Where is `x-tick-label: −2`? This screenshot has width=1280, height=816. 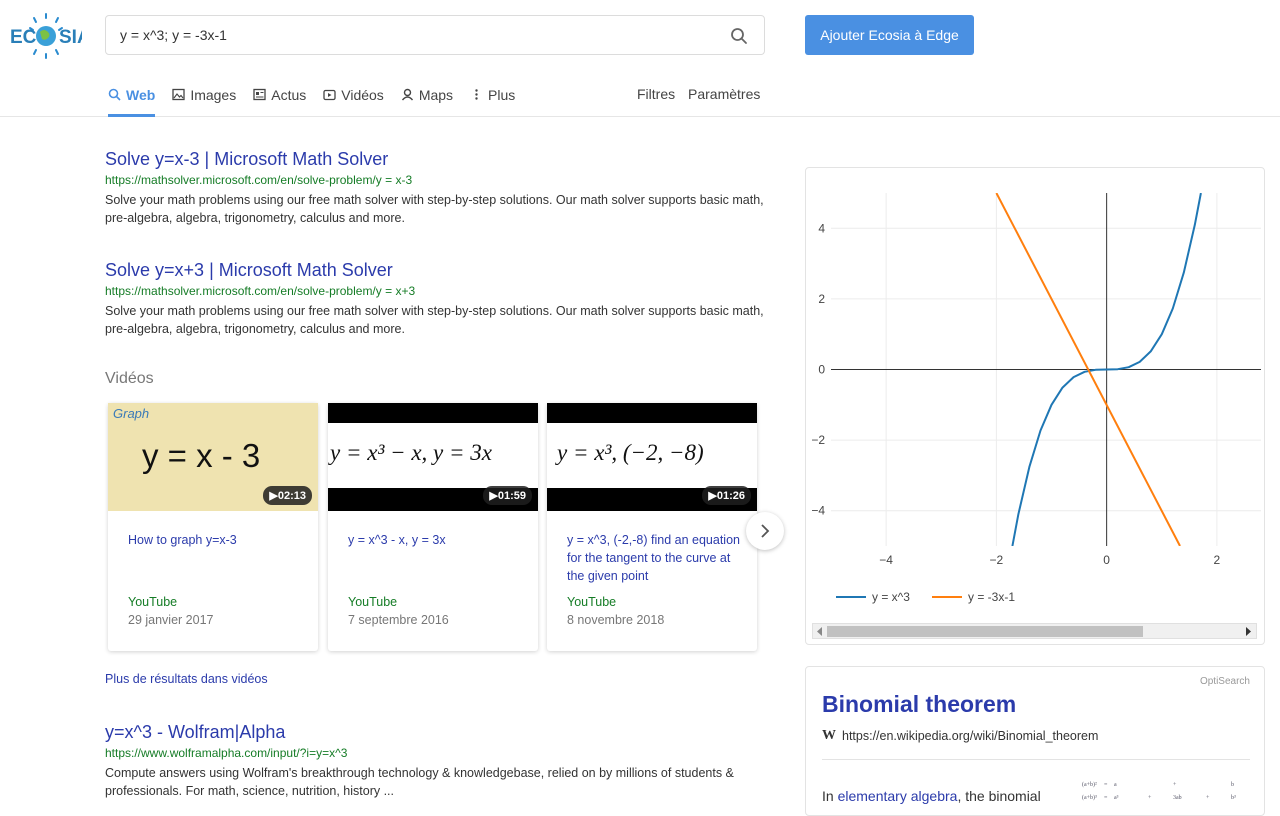
x-tick-label: −2 is located at coordinates (997, 560).